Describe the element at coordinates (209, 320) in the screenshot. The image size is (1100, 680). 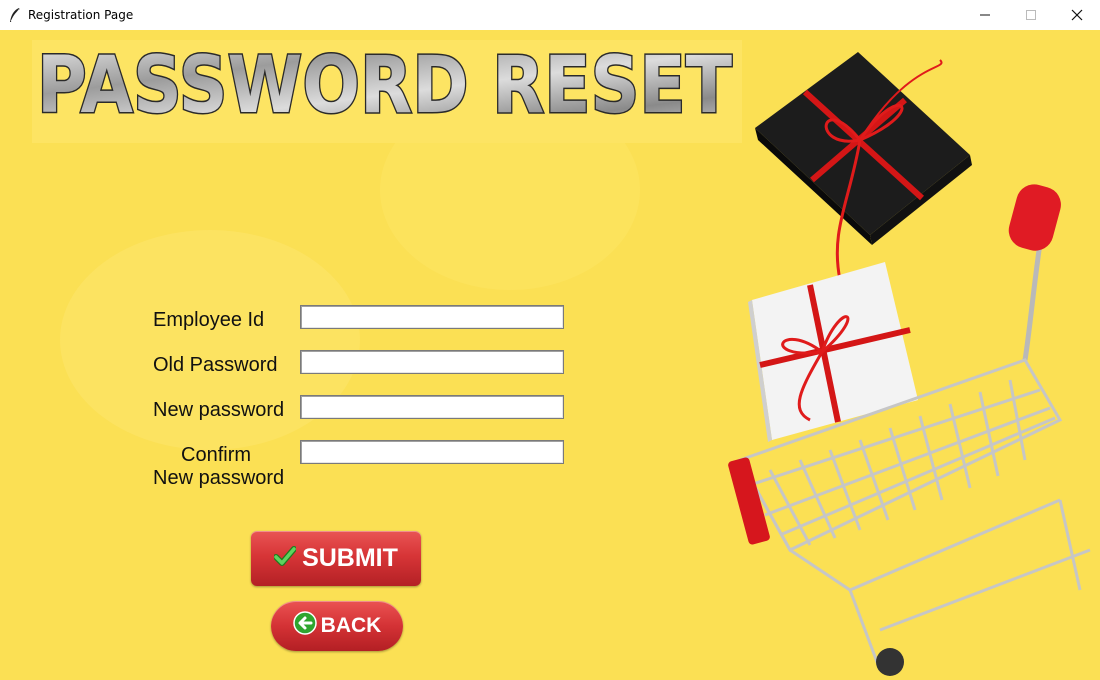
I see `employee-id-label: Employee Id` at that location.